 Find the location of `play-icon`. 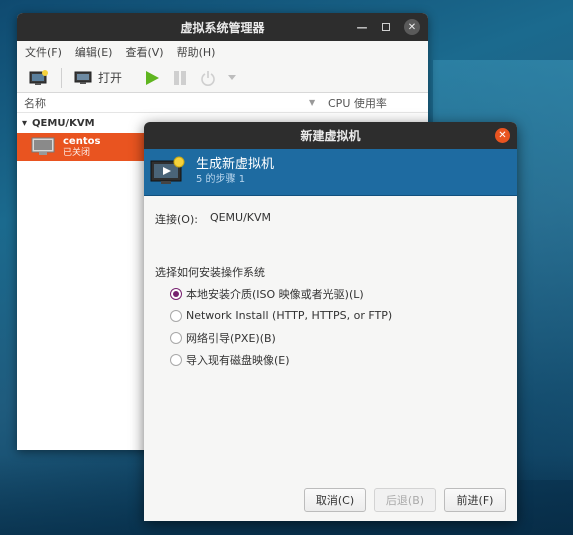

play-icon is located at coordinates (153, 77).